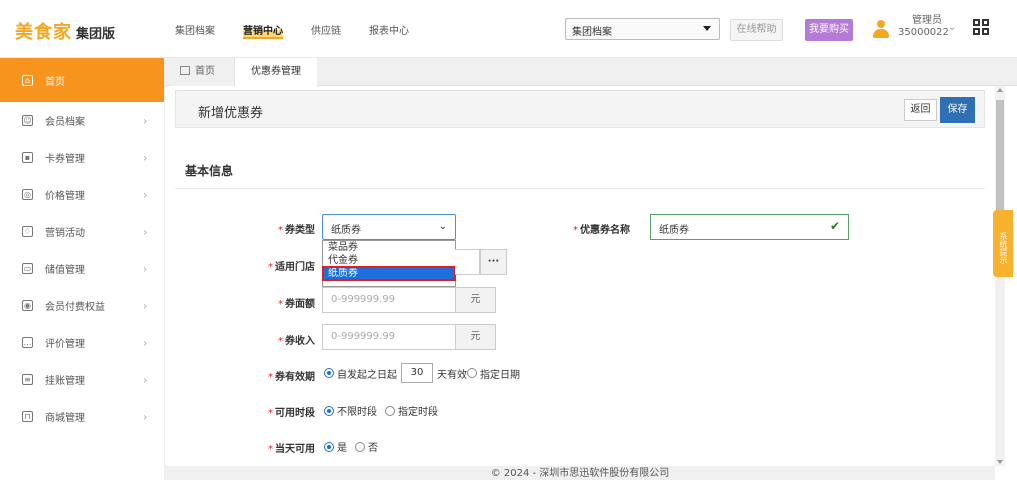  Describe the element at coordinates (96, 34) in the screenshot. I see `logo-edition: 集团版` at that location.